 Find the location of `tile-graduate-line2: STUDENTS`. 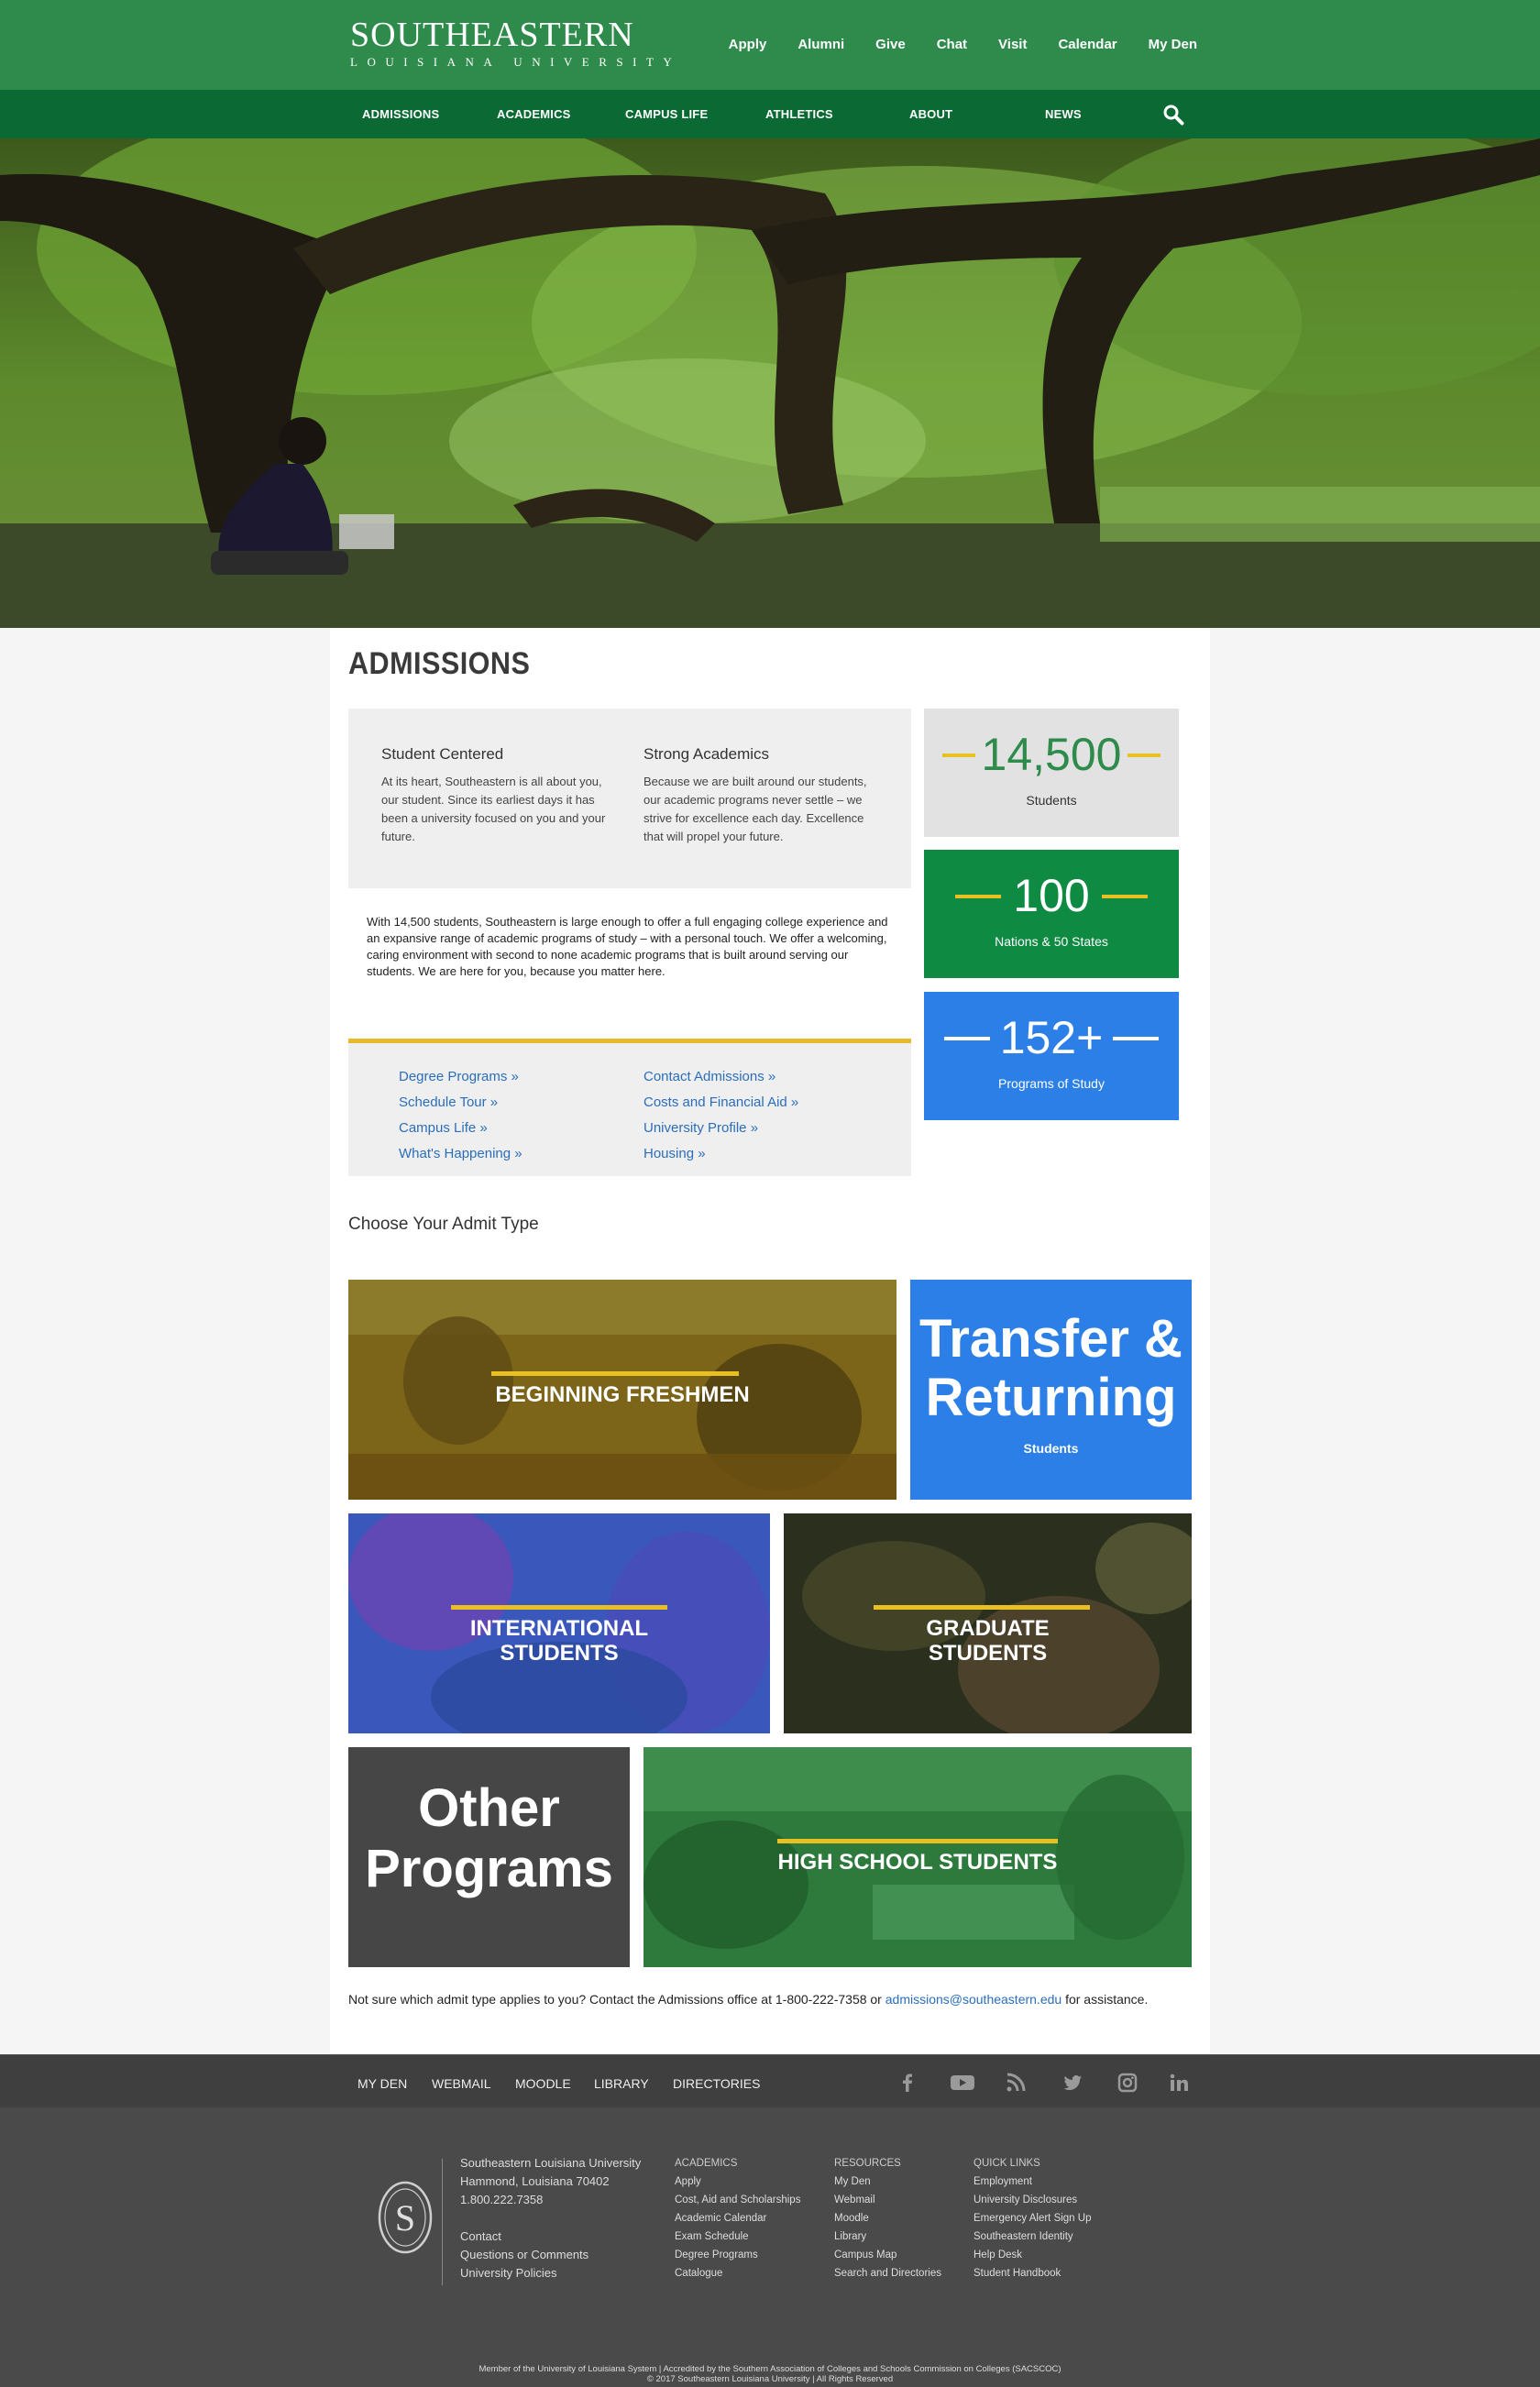

tile-graduate-line2: STUDENTS is located at coordinates (988, 1653).